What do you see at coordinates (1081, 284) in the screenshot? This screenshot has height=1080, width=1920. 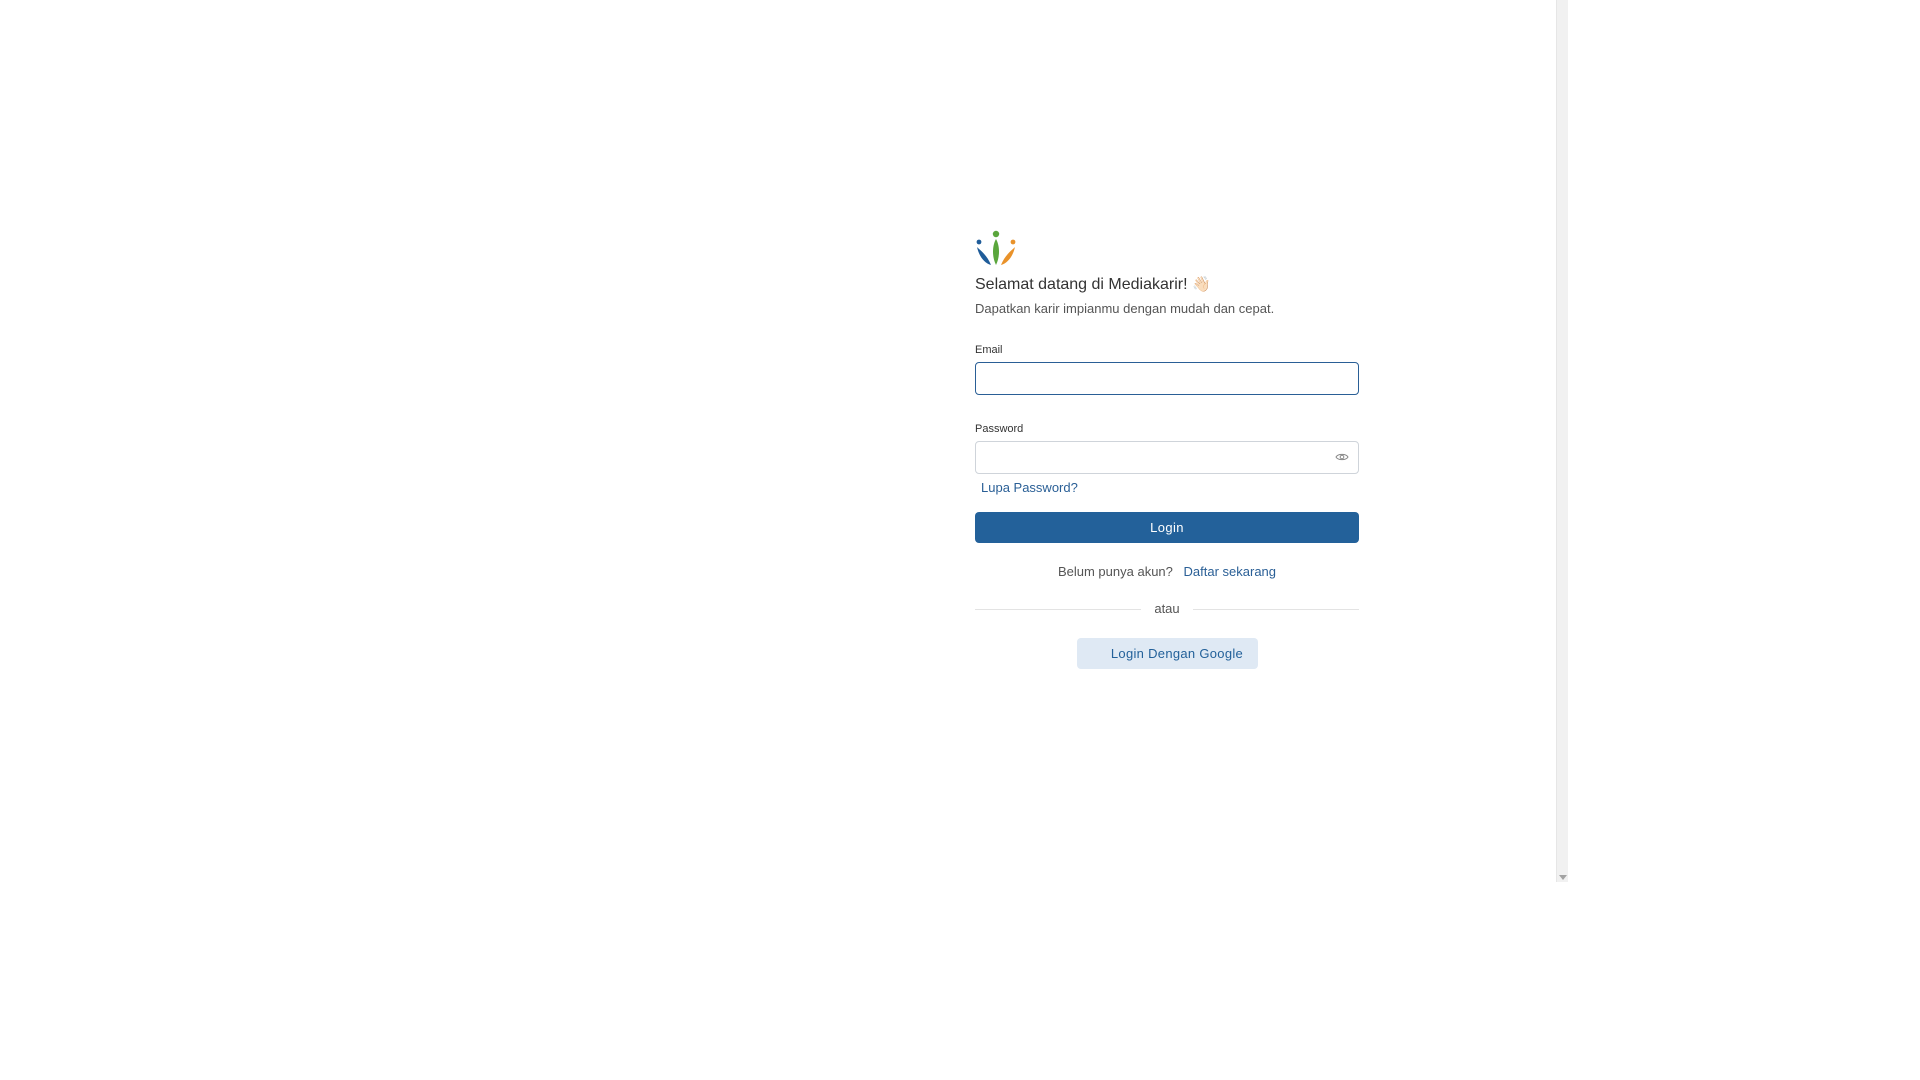 I see `welcome-title: Selamat datang di Mediakarir!` at bounding box center [1081, 284].